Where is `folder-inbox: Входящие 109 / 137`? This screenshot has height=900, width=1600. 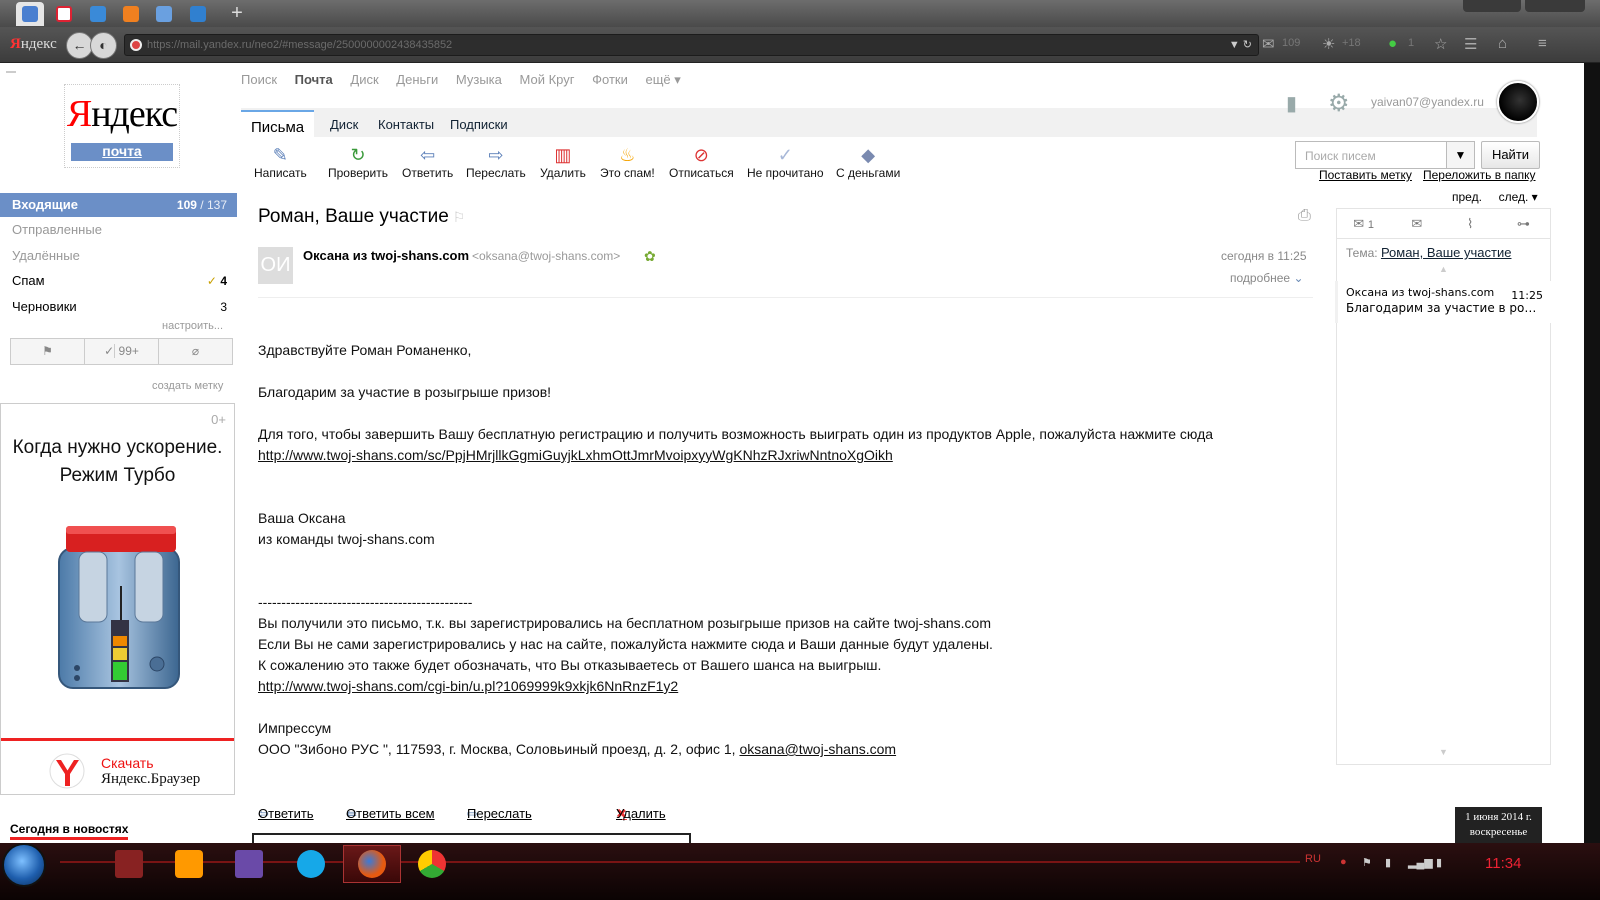 folder-inbox: Входящие 109 / 137 is located at coordinates (118, 205).